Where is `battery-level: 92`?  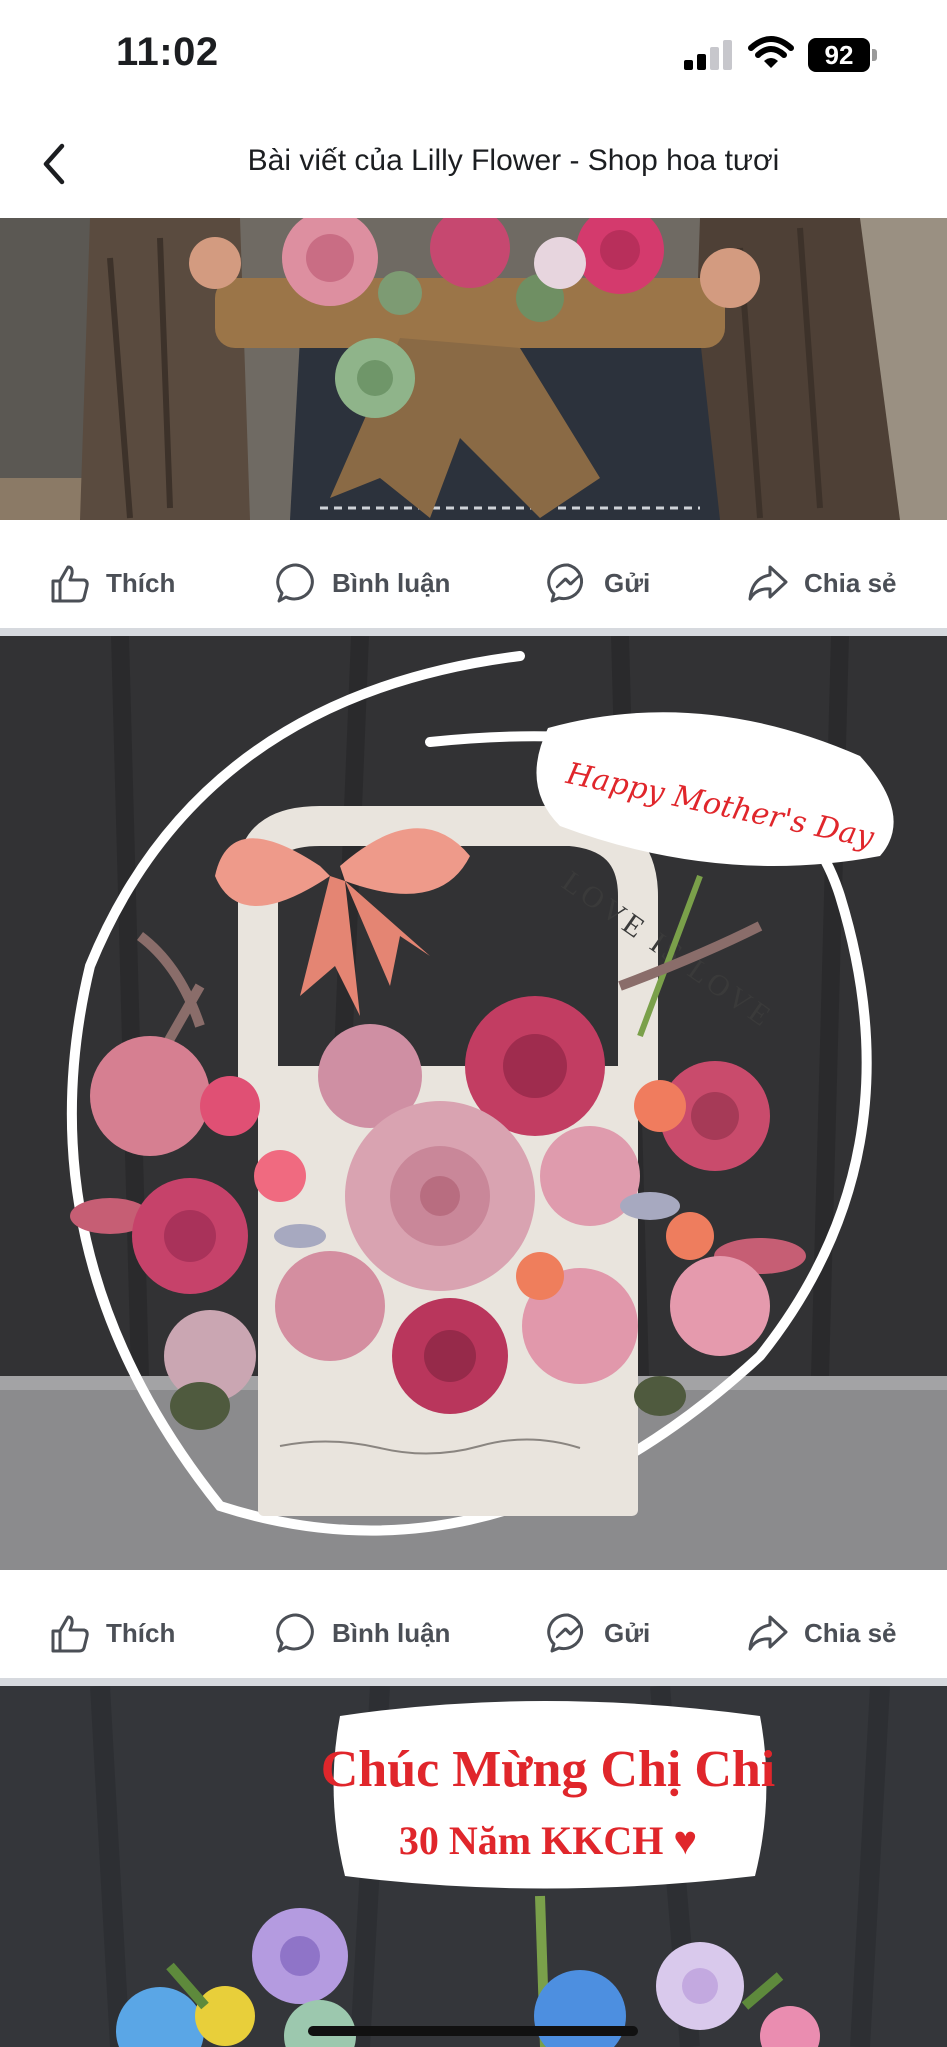
battery-level: 92 is located at coordinates (839, 55).